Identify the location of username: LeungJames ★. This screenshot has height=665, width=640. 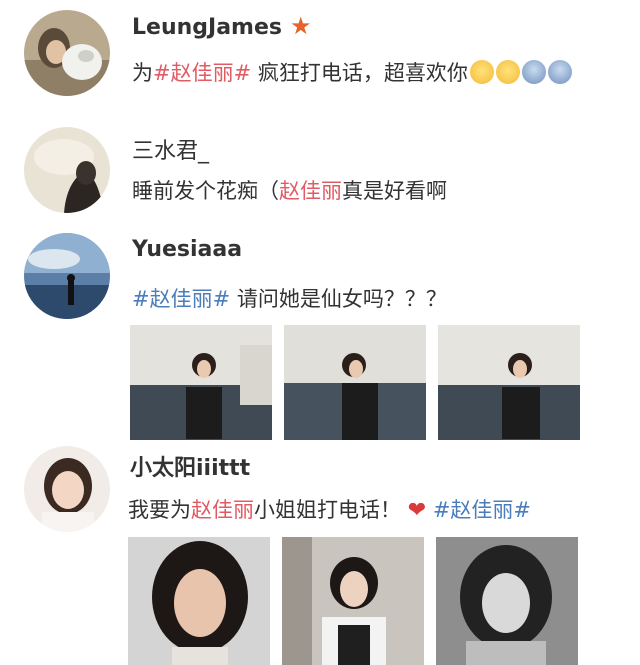
(222, 26).